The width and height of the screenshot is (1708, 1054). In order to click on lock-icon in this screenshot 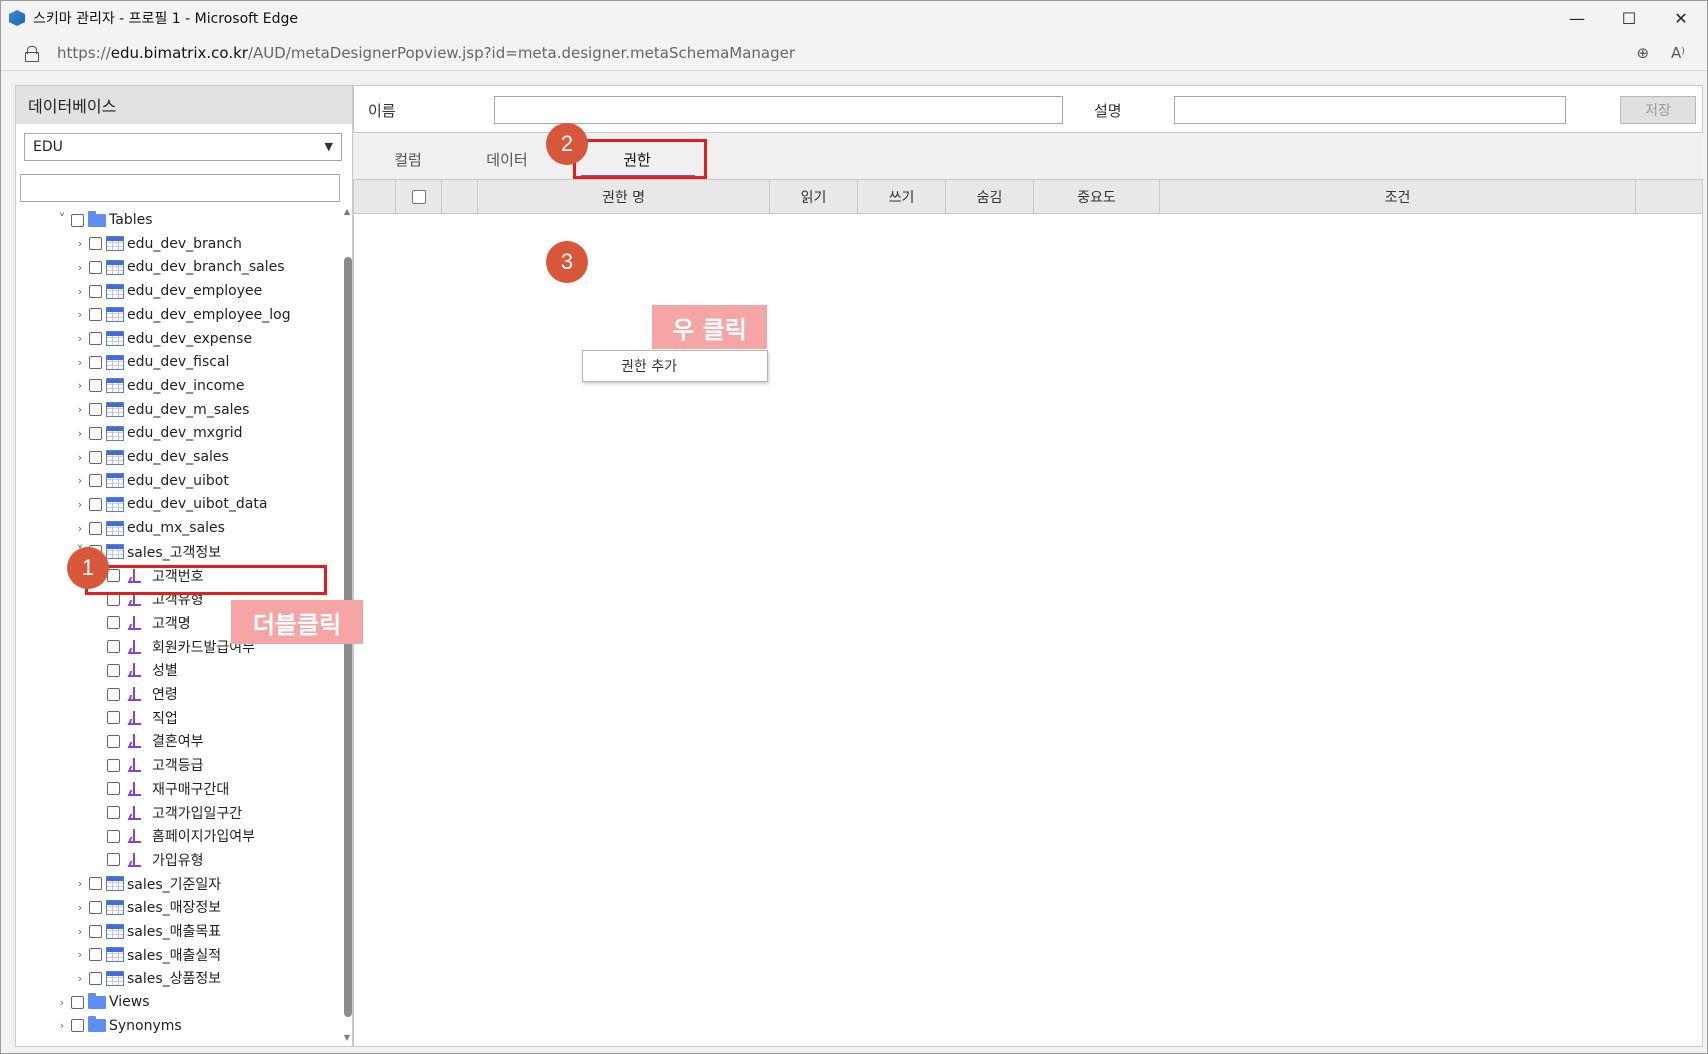, I will do `click(32, 53)`.